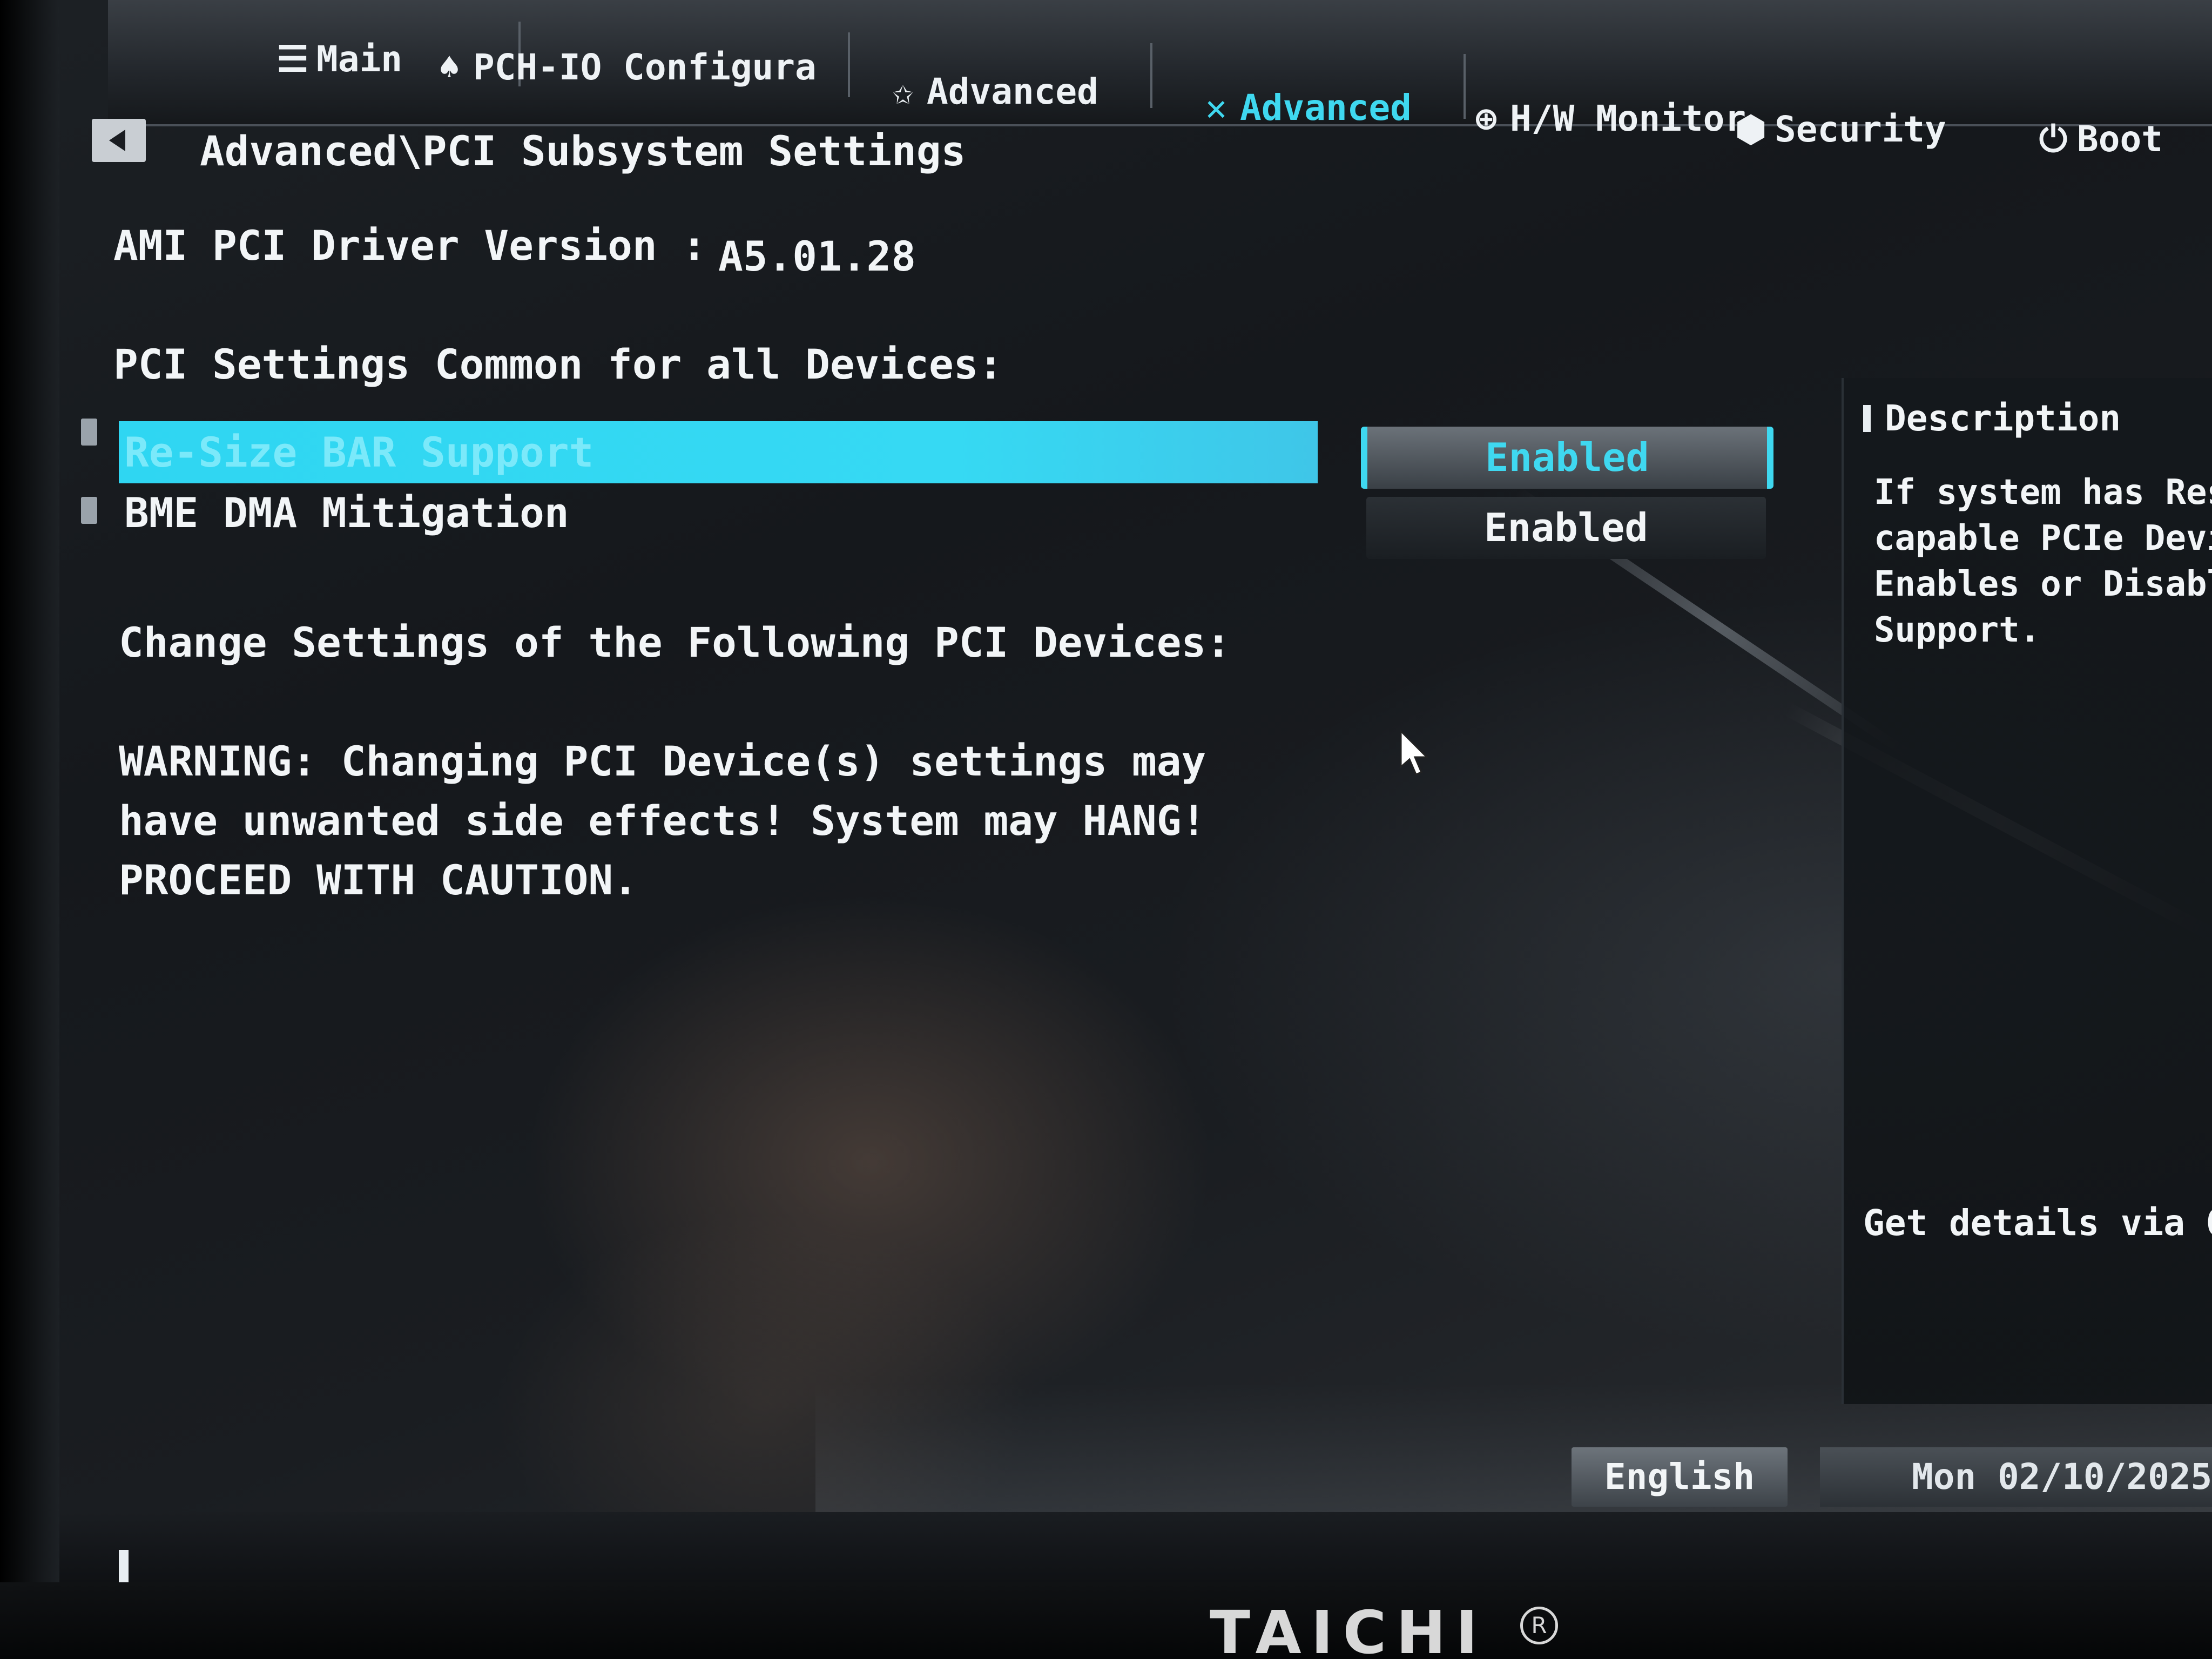 The image size is (2212, 1659). Describe the element at coordinates (1305, 108) in the screenshot. I see `tab-advanced: ✕ Advanced` at that location.